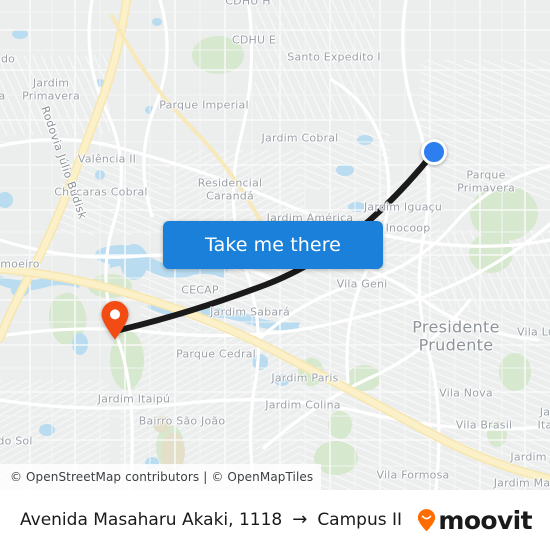  Describe the element at coordinates (151, 520) in the screenshot. I see `route-origin-label: Avenida Masaharu Akaki, 1118` at that location.